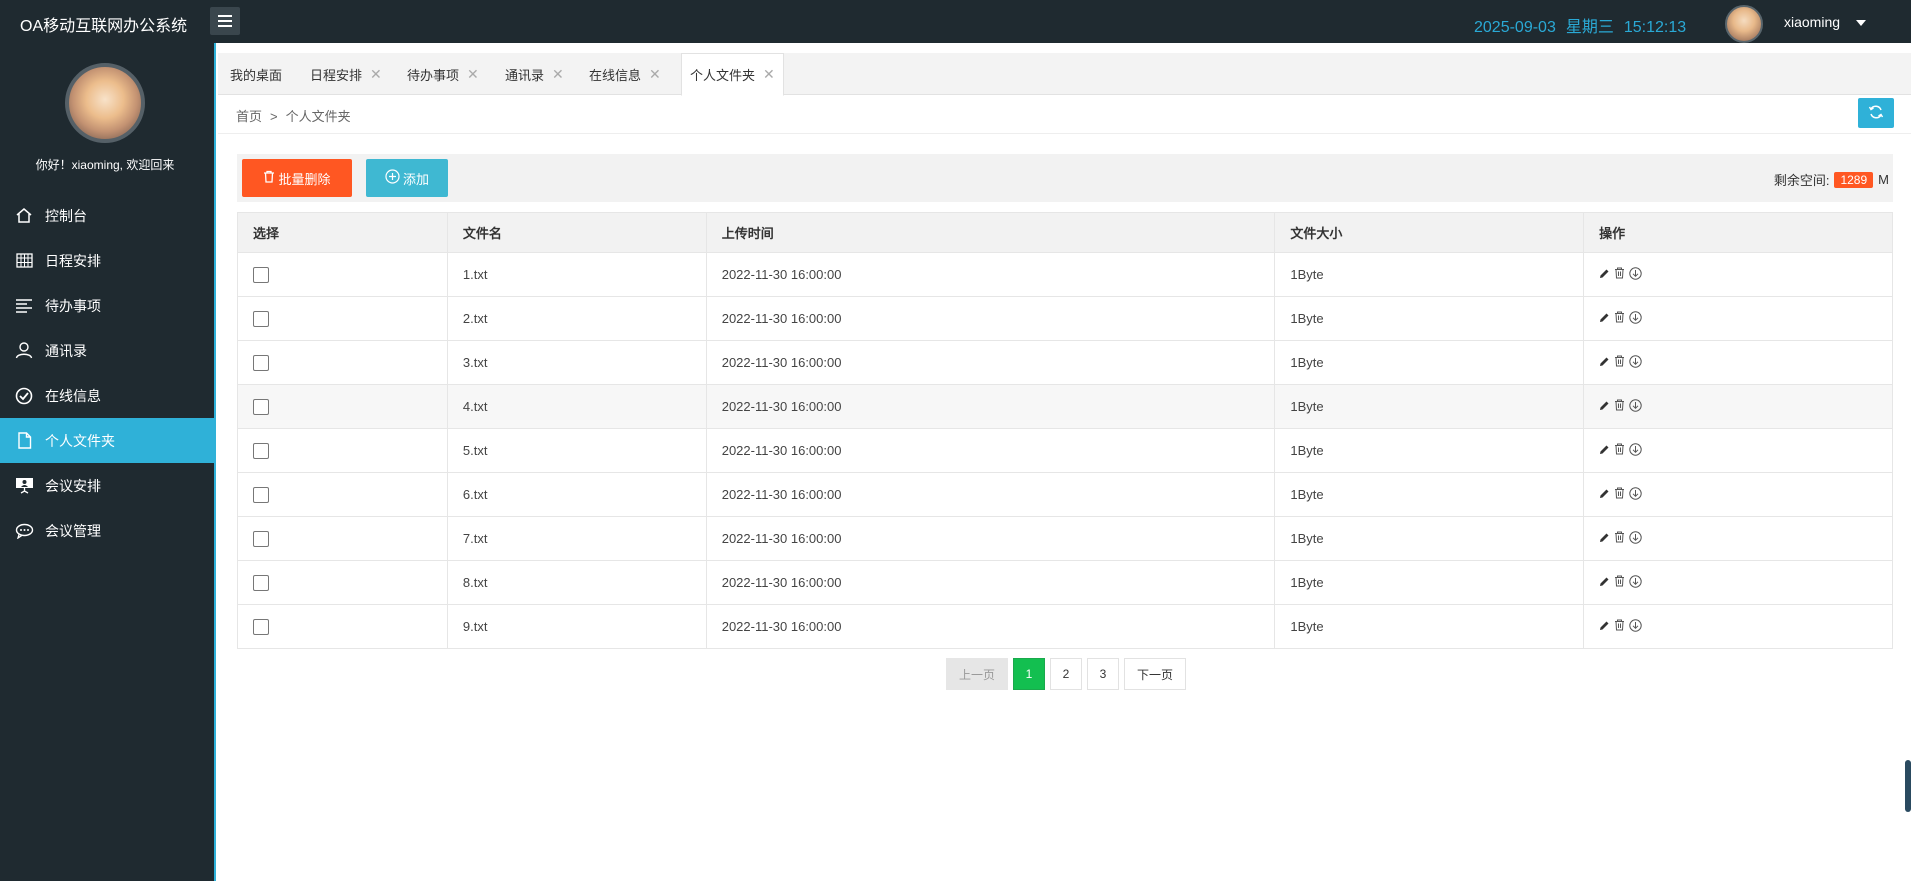 The height and width of the screenshot is (881, 1911). I want to click on breadcrumb-home: 首页, so click(249, 116).